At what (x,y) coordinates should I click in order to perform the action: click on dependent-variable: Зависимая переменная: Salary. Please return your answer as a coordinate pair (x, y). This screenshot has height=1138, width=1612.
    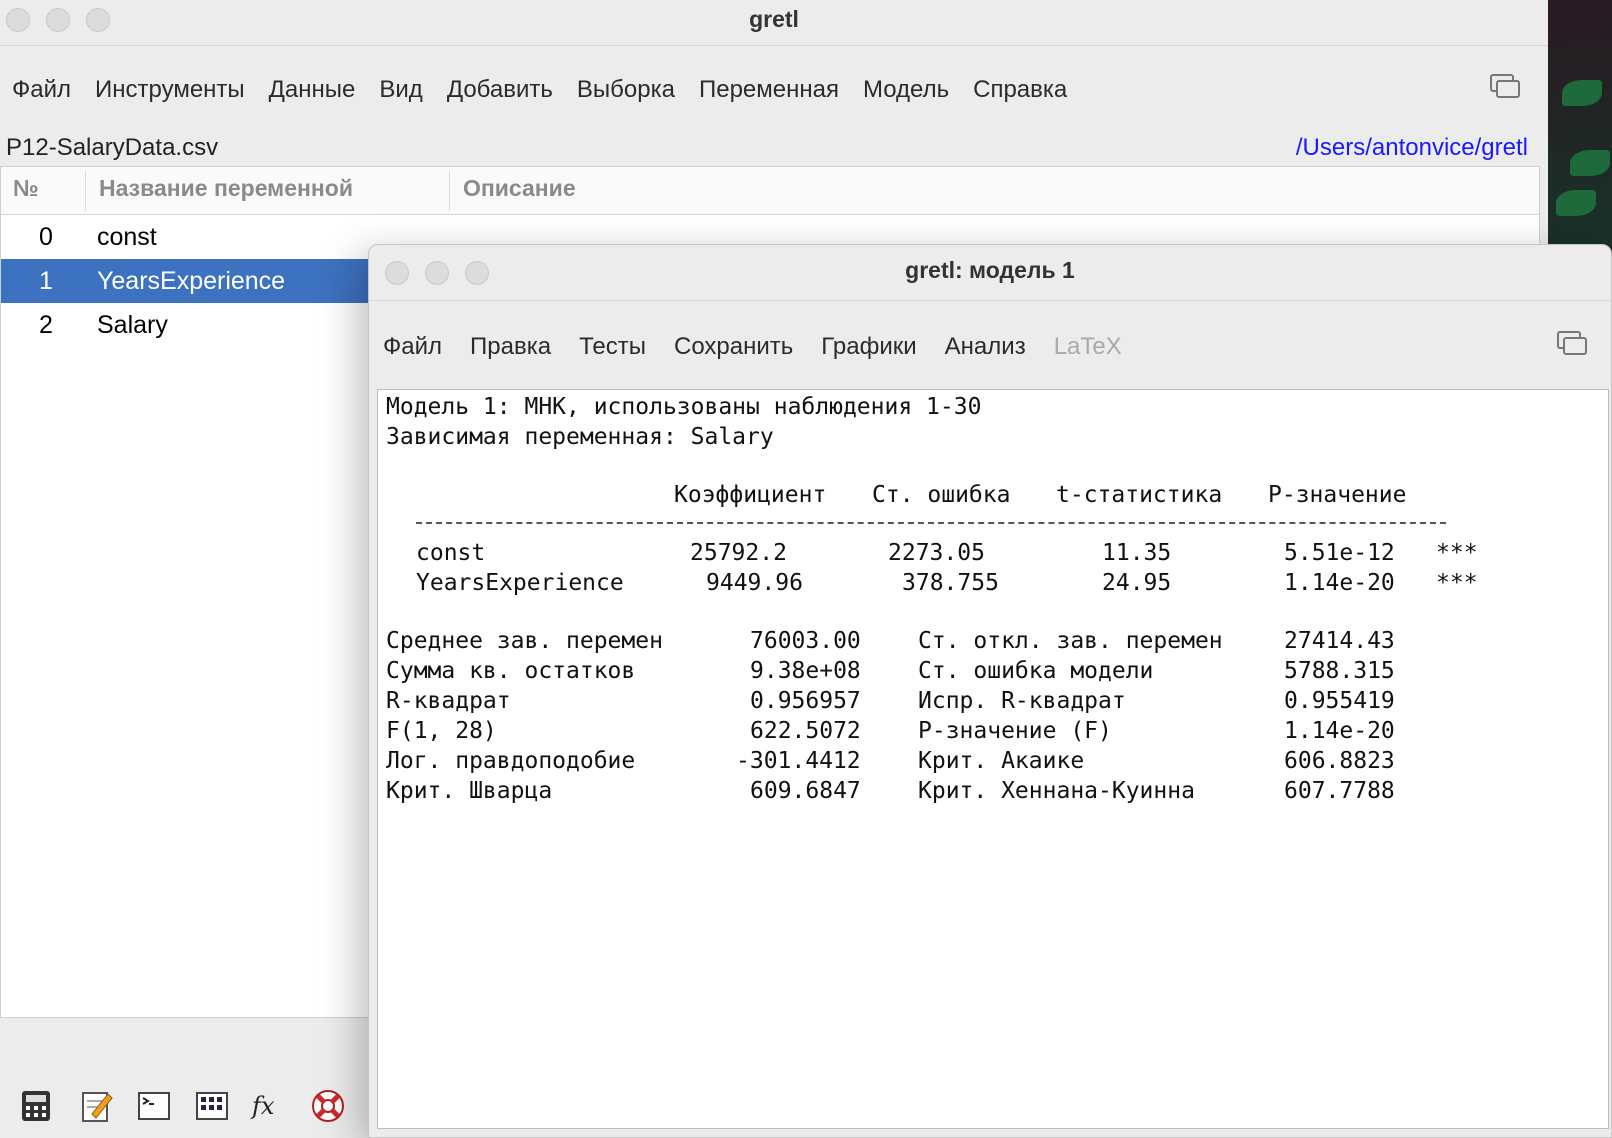
    Looking at the image, I should click on (580, 437).